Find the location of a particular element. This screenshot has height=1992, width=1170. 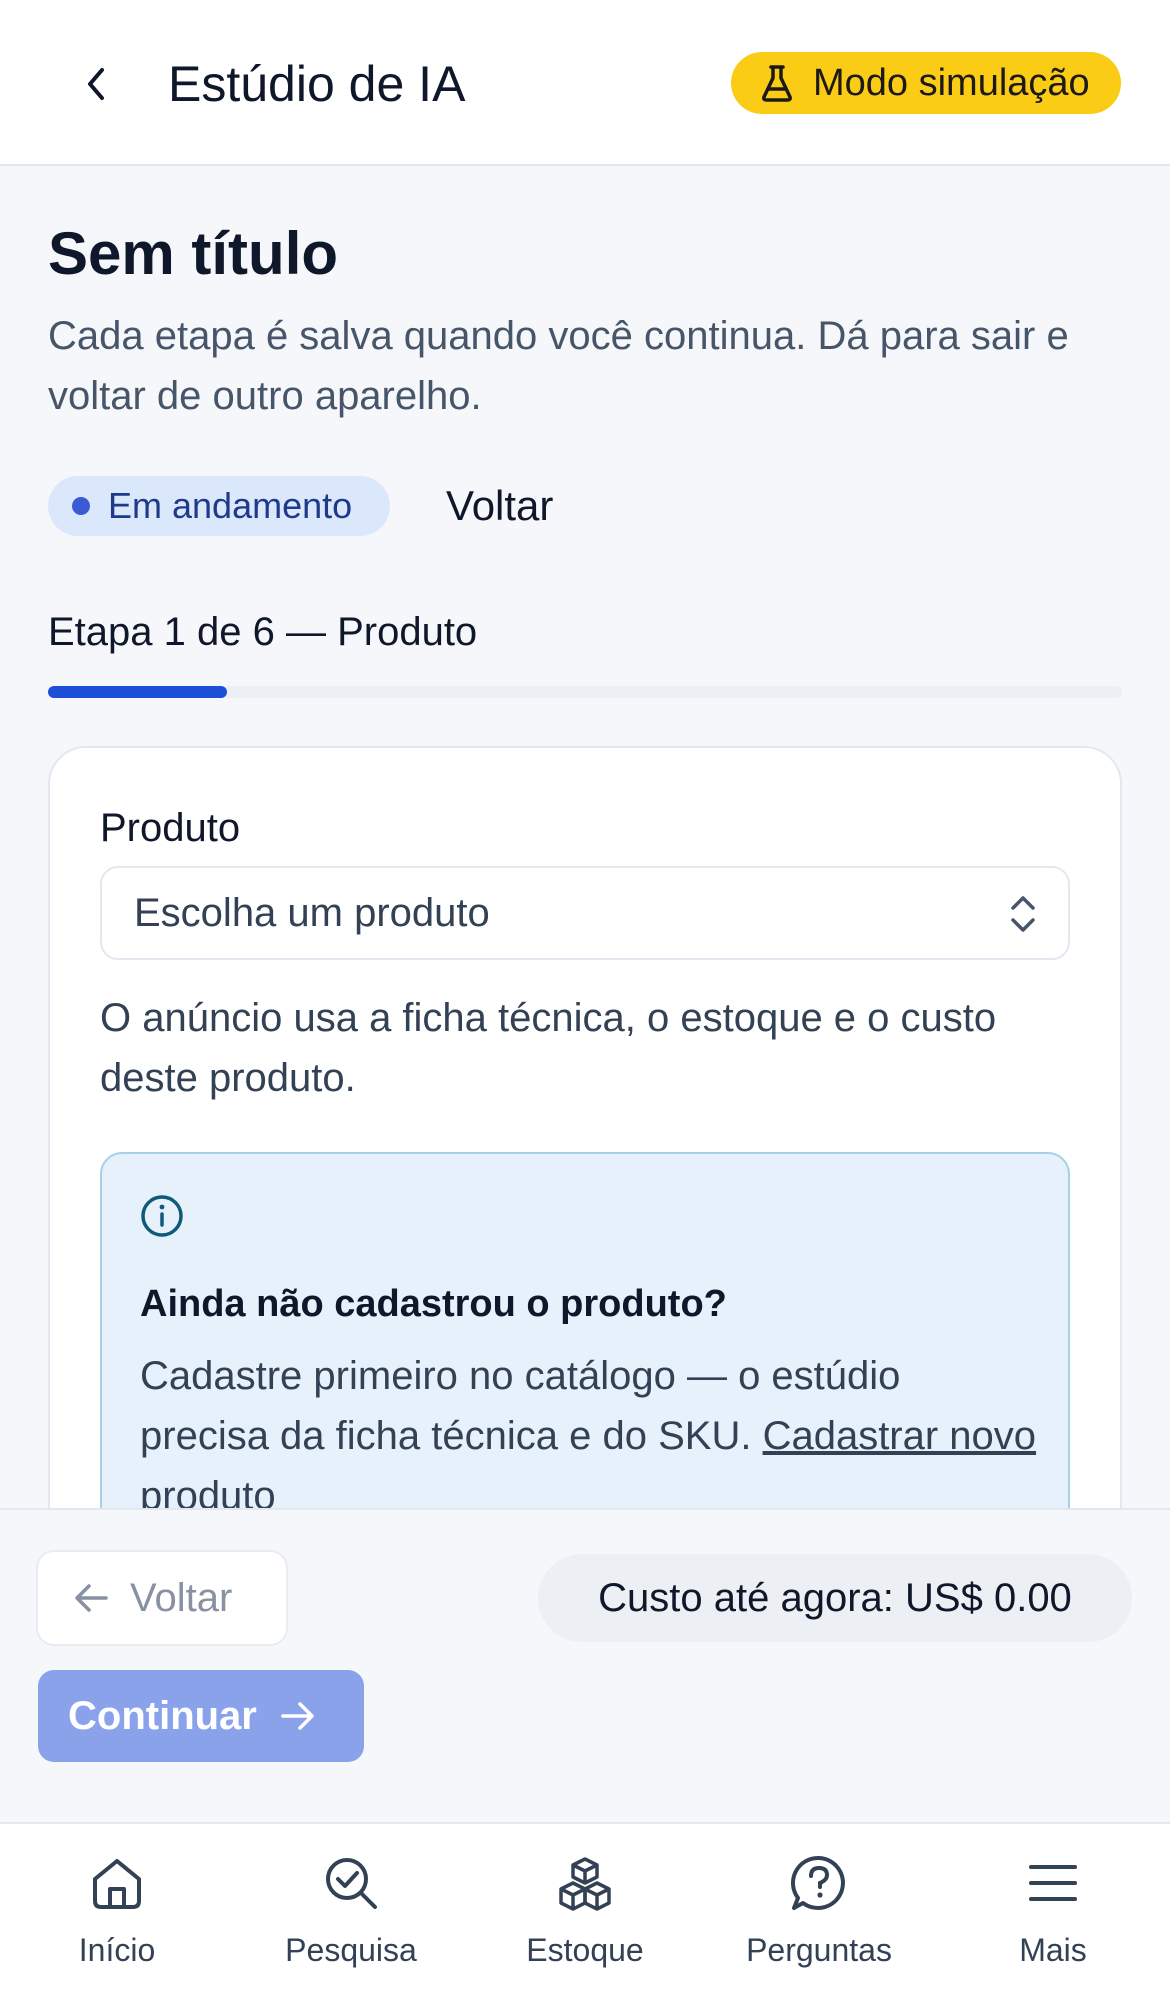

step-progress-bar is located at coordinates (585, 692).